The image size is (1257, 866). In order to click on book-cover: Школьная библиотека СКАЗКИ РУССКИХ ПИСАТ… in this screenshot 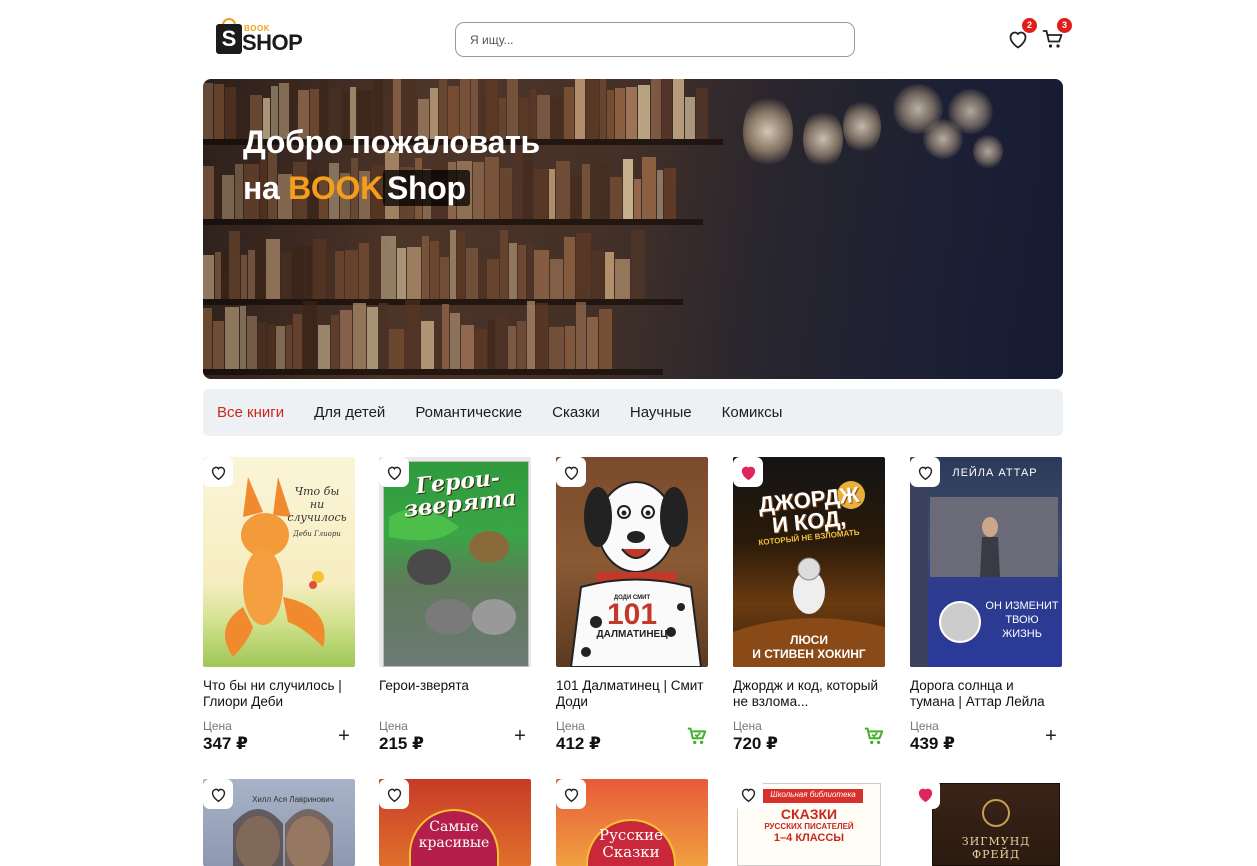, I will do `click(809, 822)`.